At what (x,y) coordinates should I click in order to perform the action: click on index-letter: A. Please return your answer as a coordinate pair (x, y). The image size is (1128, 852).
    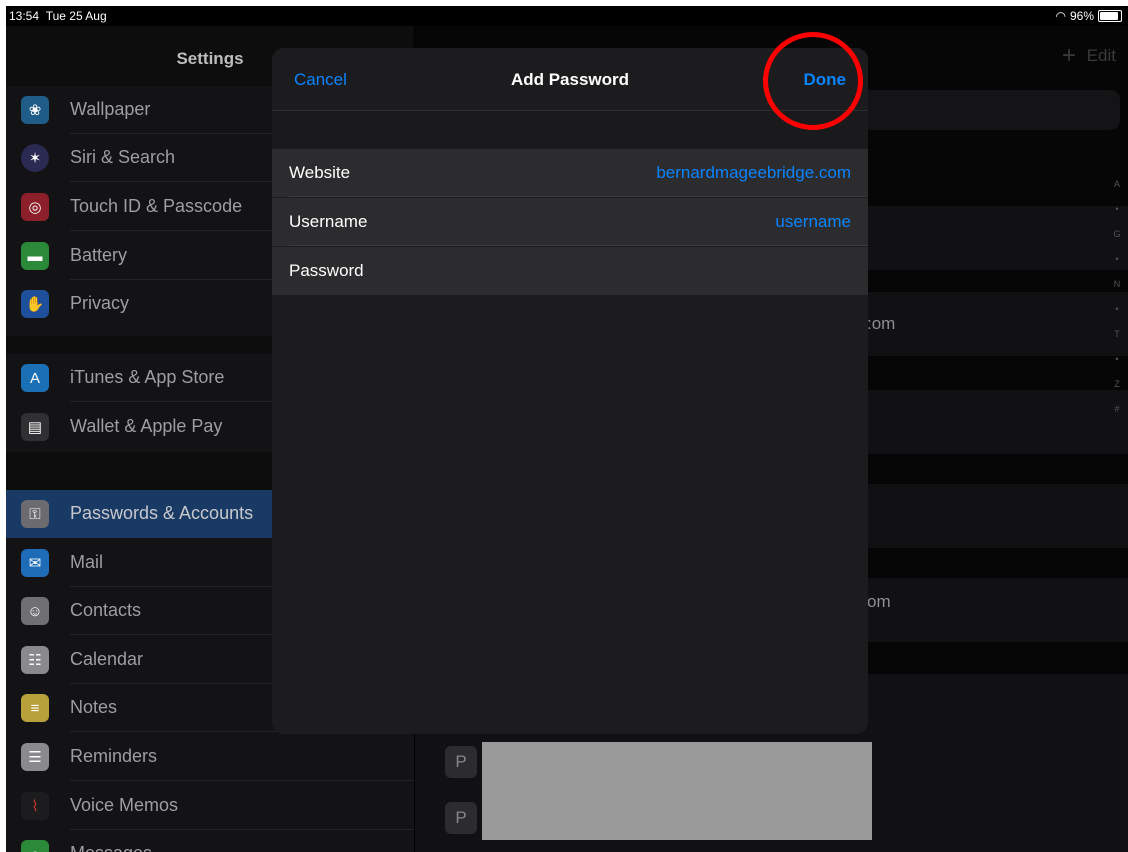
    Looking at the image, I should click on (1116, 184).